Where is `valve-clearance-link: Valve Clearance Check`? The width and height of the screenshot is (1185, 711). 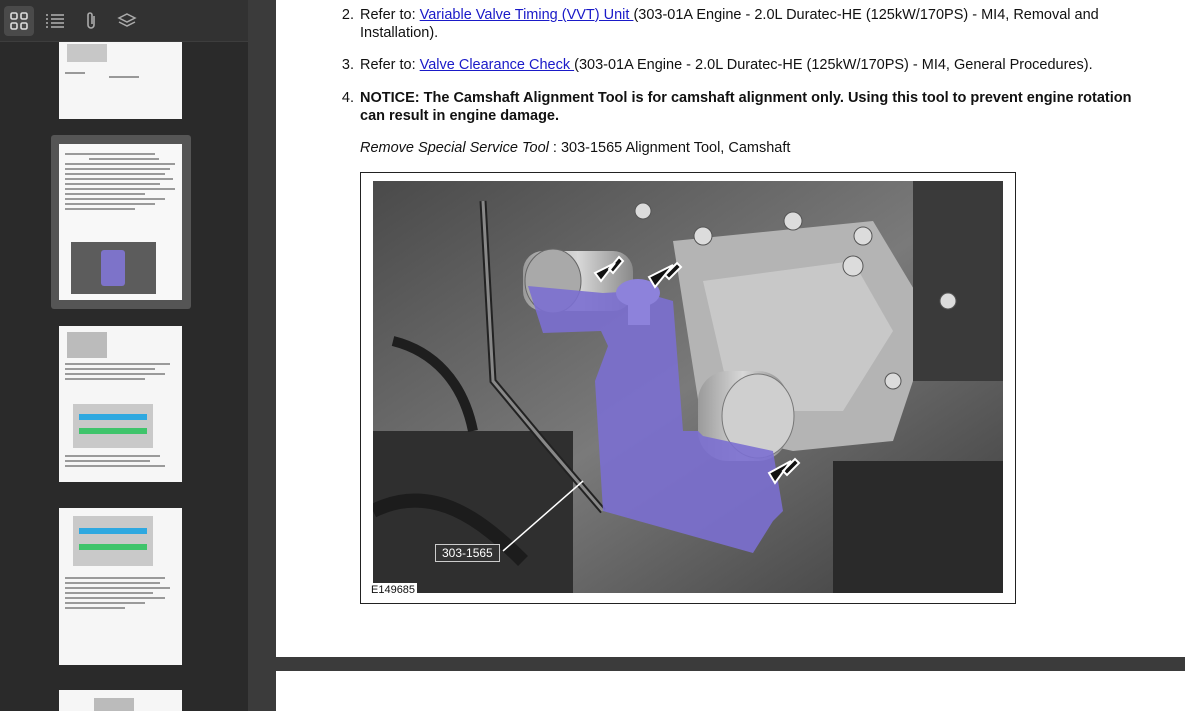 valve-clearance-link: Valve Clearance Check is located at coordinates (497, 65).